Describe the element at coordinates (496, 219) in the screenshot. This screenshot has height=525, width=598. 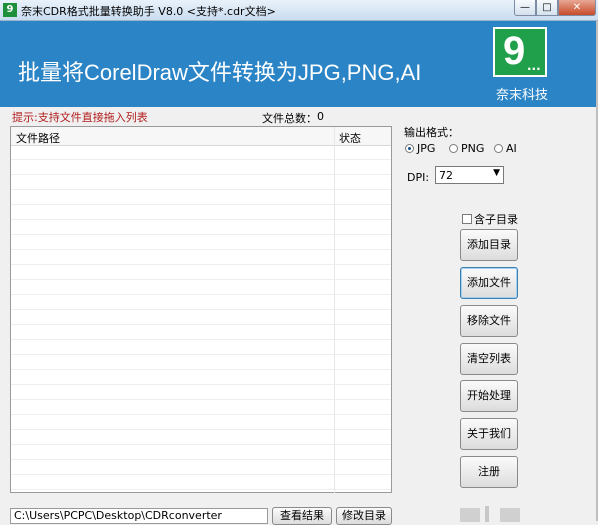
I see `subfolder-label: 含子目录` at that location.